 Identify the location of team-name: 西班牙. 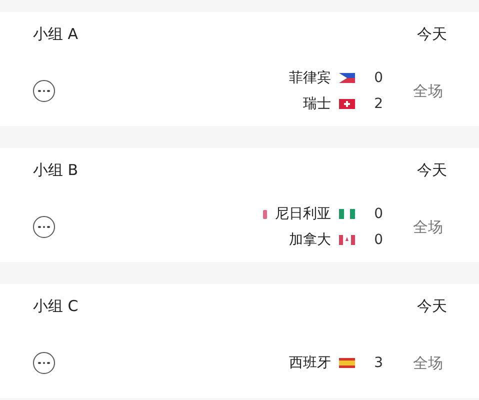
(310, 363).